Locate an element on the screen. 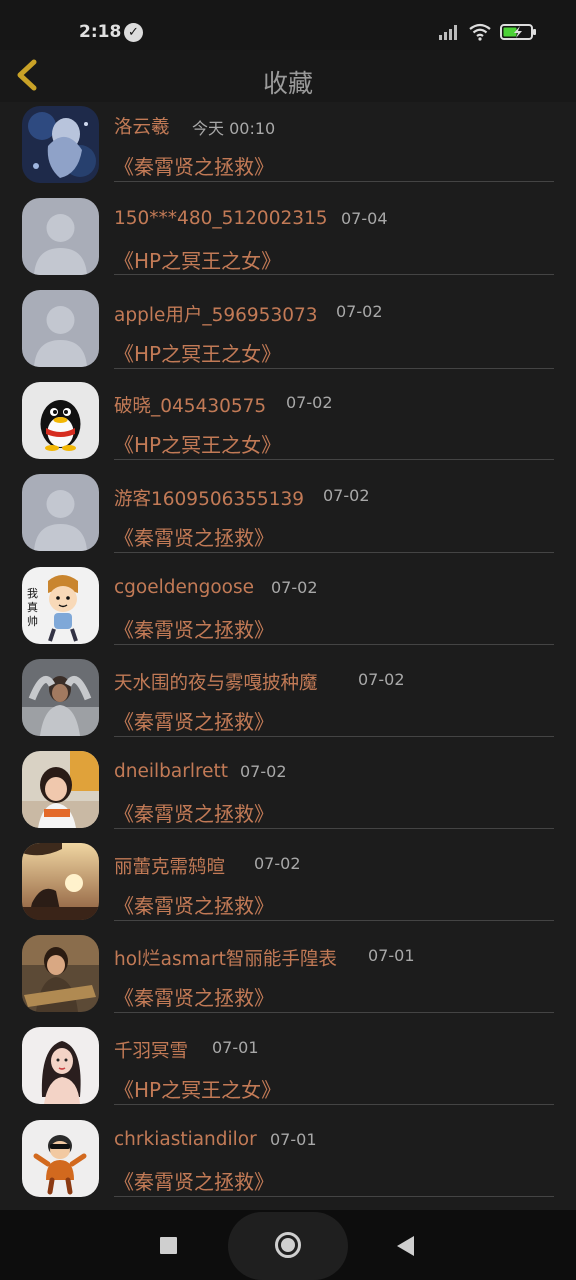 Image resolution: width=576 pixels, height=1280 pixels. user-name: dneilbarlrett is located at coordinates (171, 771).